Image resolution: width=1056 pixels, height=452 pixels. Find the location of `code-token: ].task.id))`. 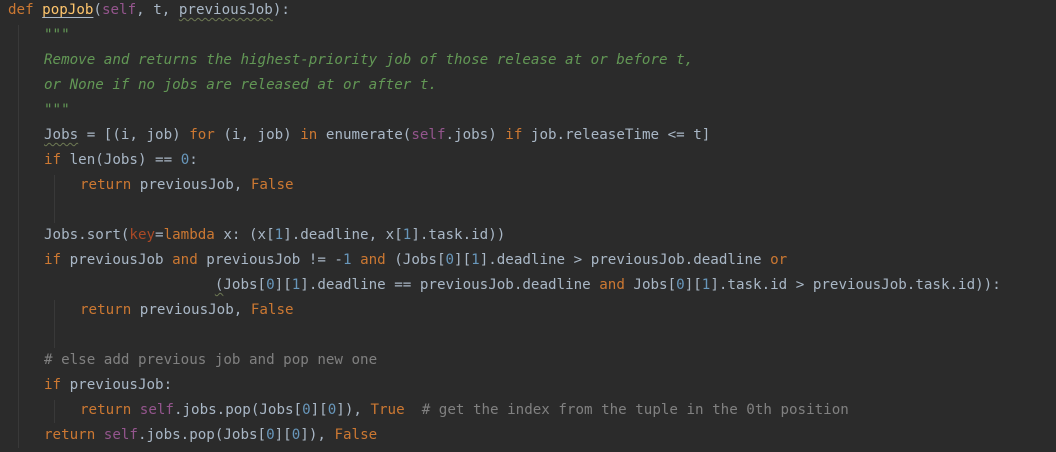

code-token: ].task.id)) is located at coordinates (458, 235).